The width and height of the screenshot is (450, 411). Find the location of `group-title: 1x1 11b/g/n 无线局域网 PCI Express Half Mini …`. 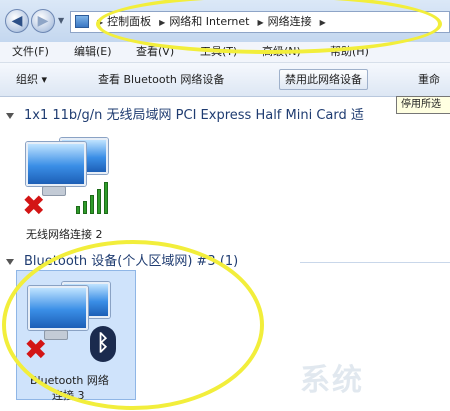

group-title: 1x1 11b/g/n 无线局域网 PCI Express Half Mini … is located at coordinates (194, 115).